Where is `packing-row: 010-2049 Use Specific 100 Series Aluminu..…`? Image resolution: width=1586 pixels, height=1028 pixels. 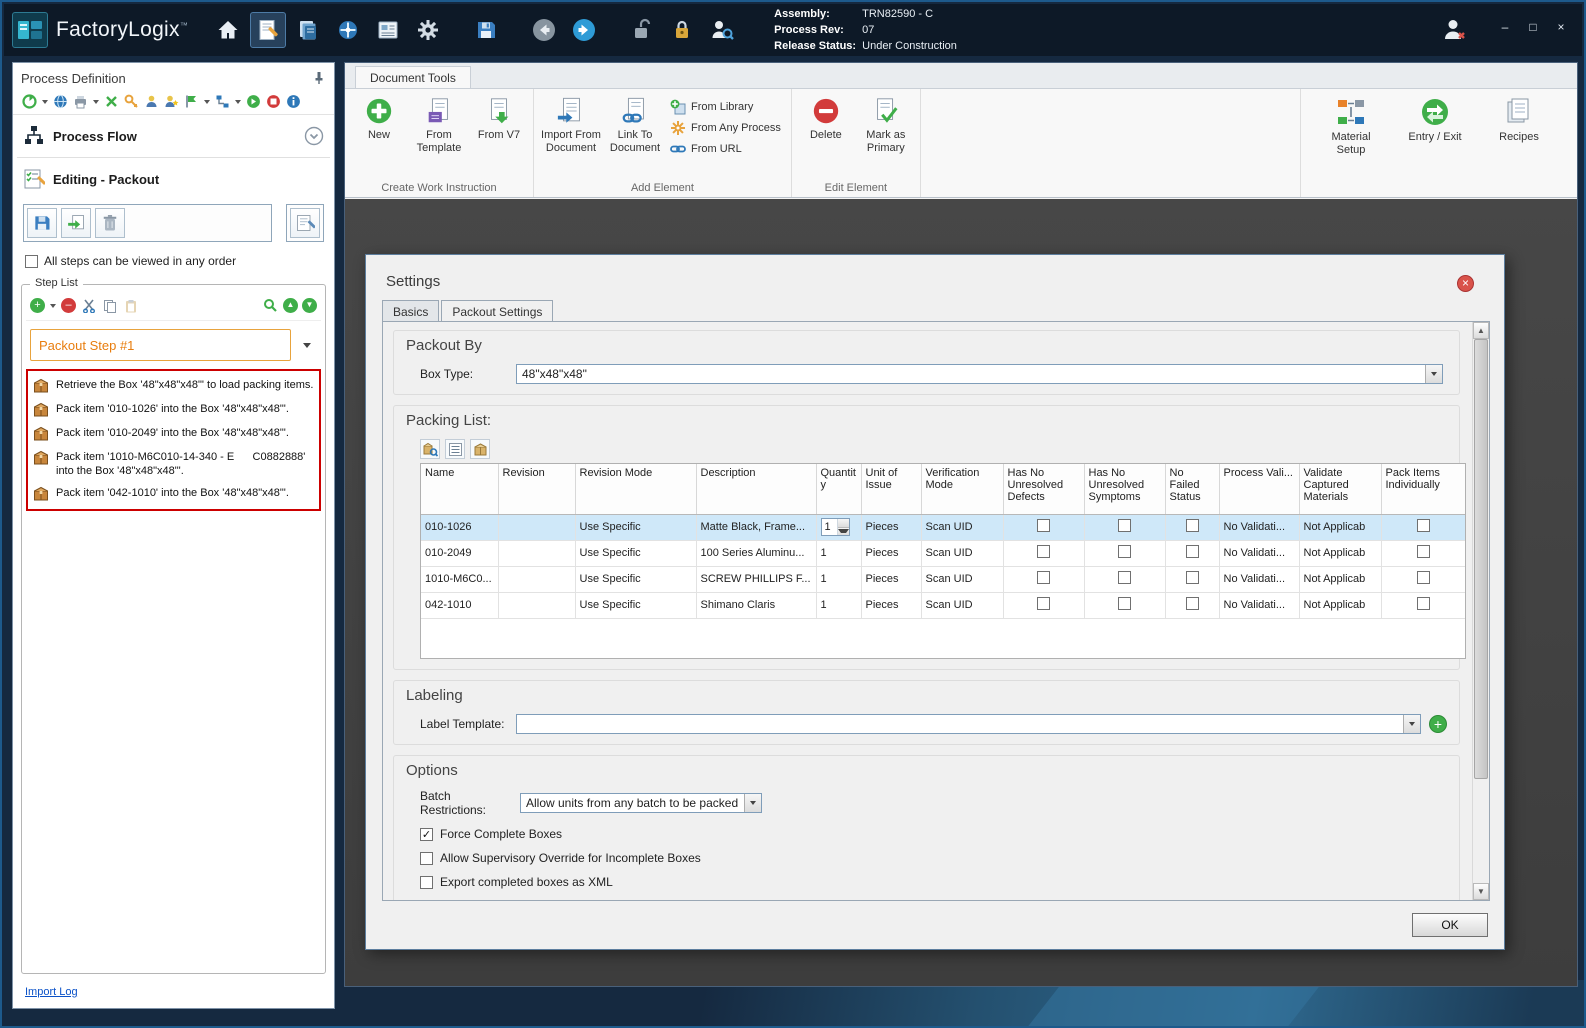 packing-row: 010-2049 Use Specific 100 Series Aluminu..… is located at coordinates (943, 553).